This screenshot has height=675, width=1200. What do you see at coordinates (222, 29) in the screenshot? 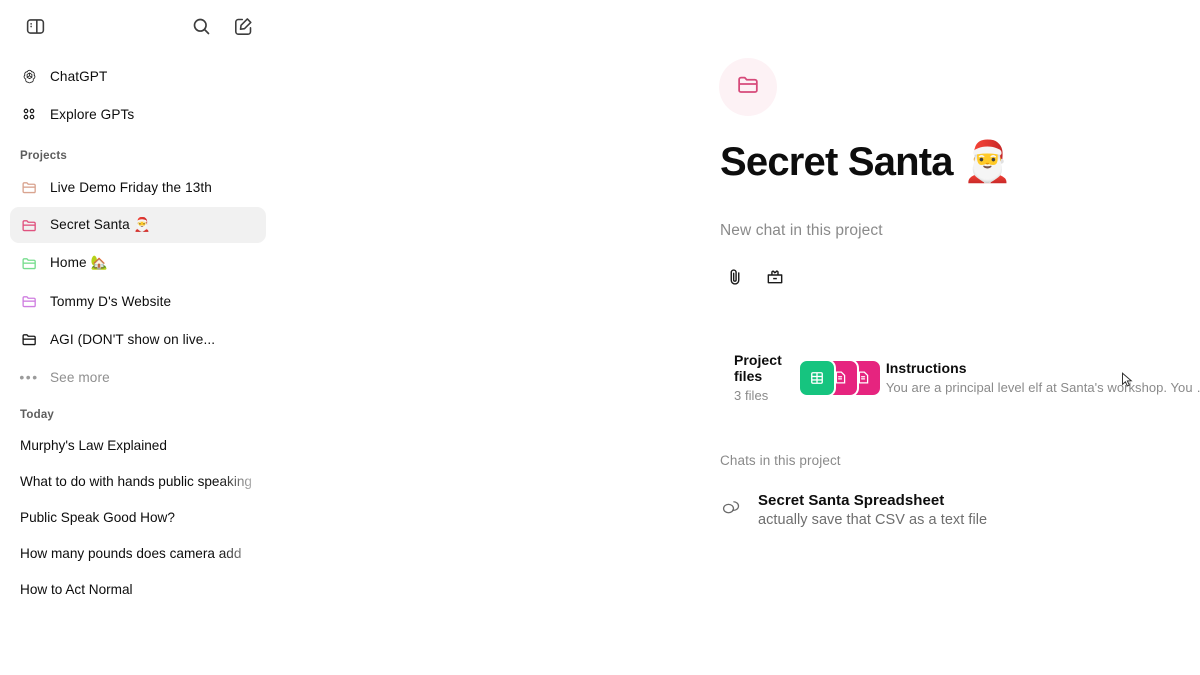
I see `sidebar-topbar-actions` at bounding box center [222, 29].